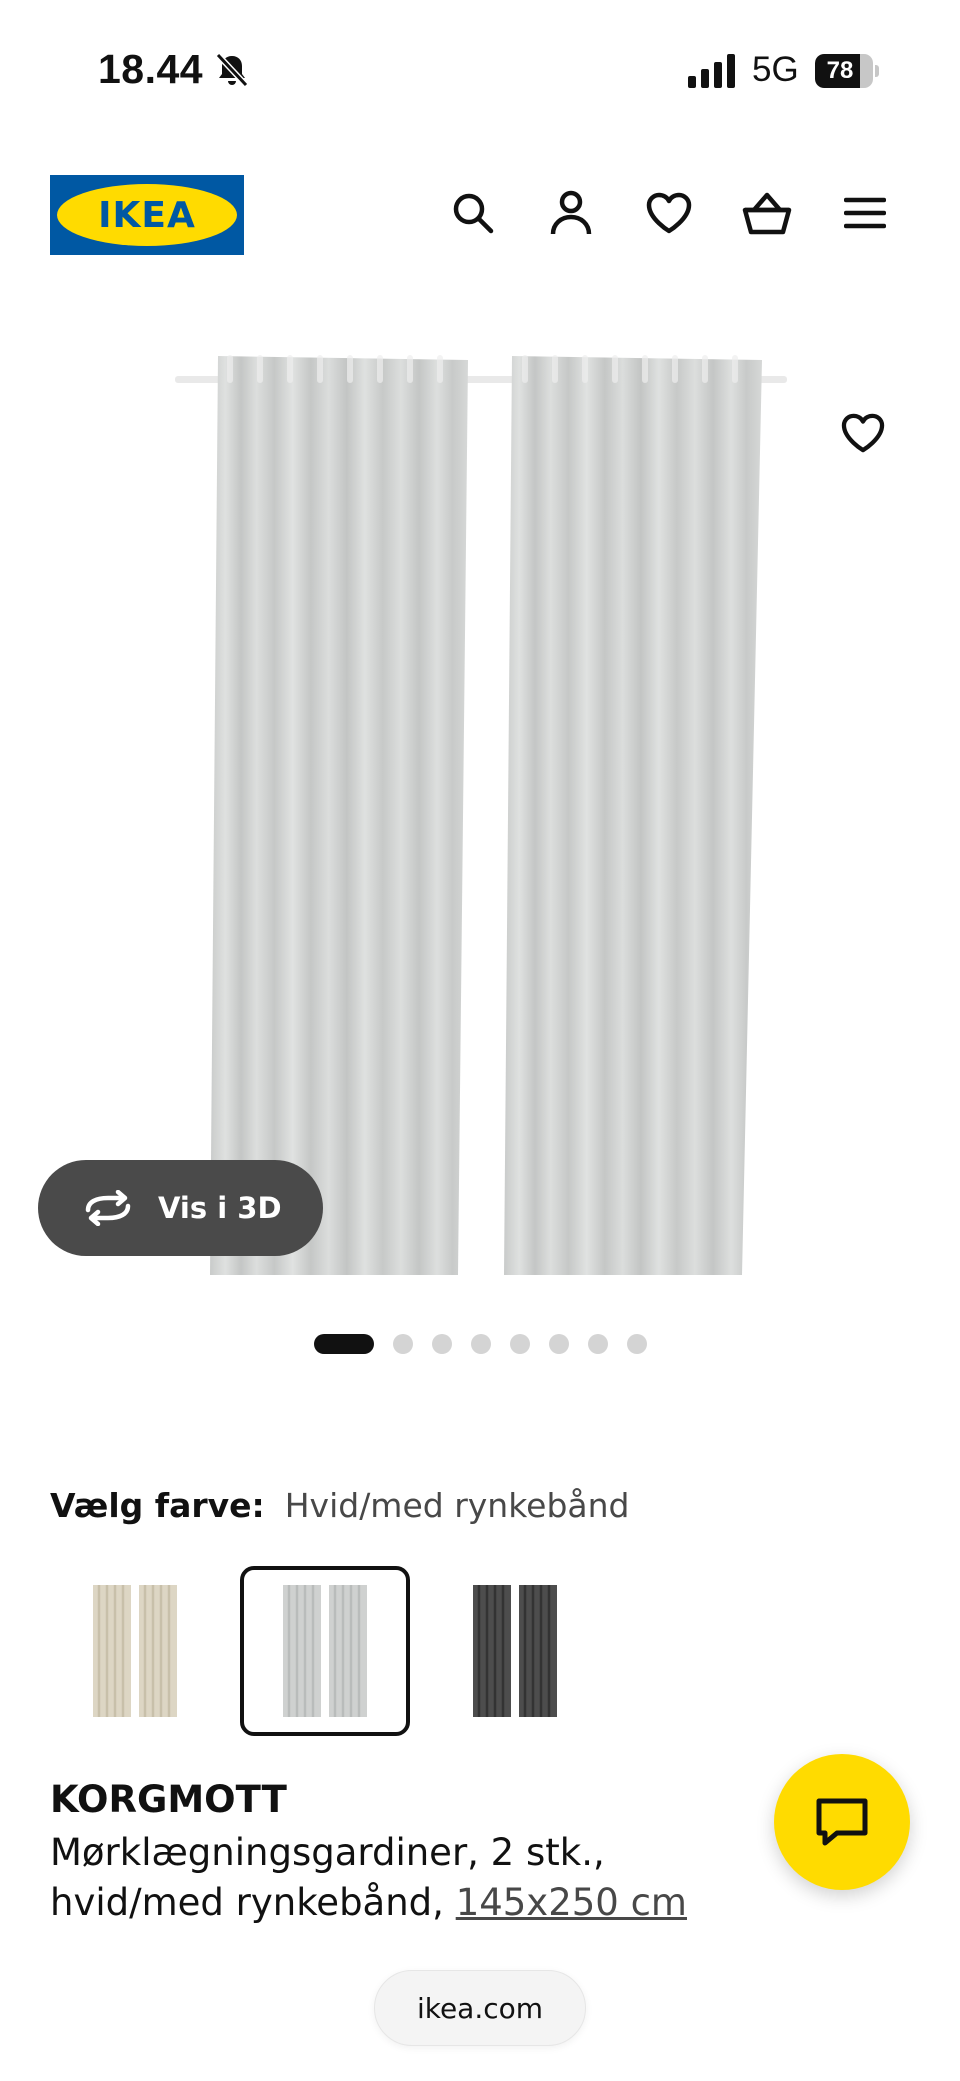  Describe the element at coordinates (775, 69) in the screenshot. I see `network-label: 5G` at that location.